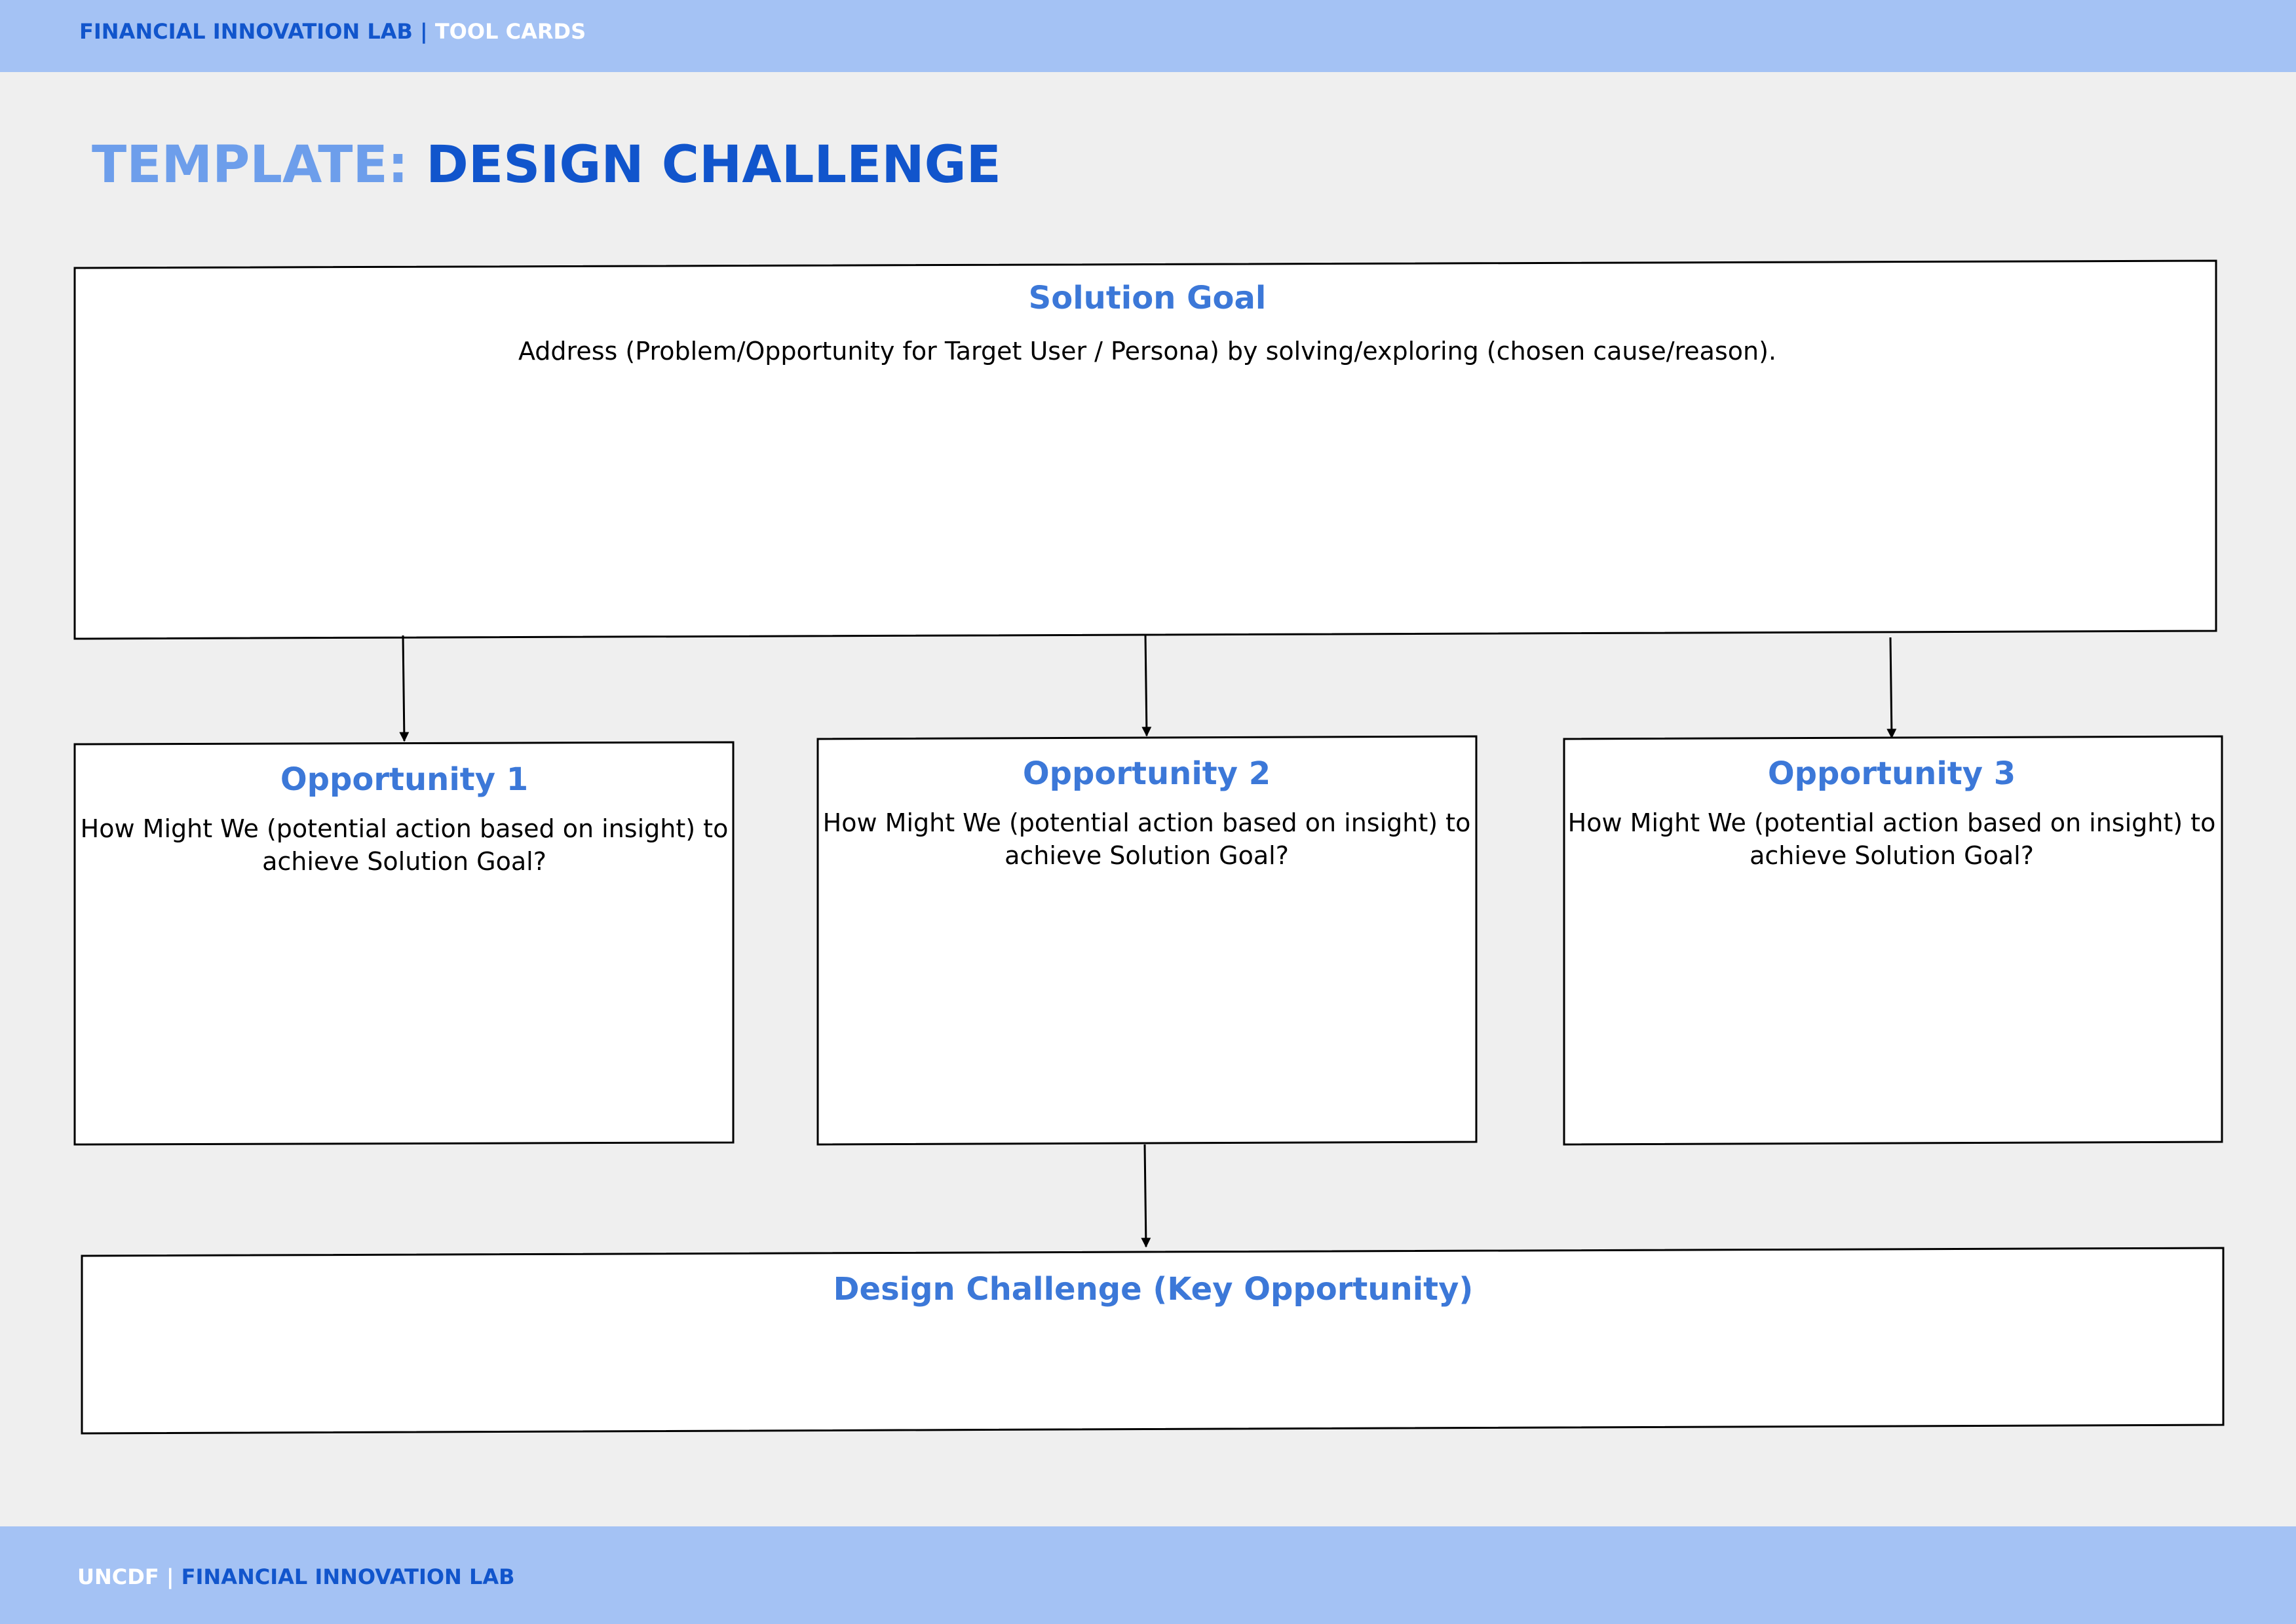 This screenshot has height=1624, width=2296. Describe the element at coordinates (348, 1576) in the screenshot. I see `footer-lab: FINANCIAL INNOVATION LAB` at that location.